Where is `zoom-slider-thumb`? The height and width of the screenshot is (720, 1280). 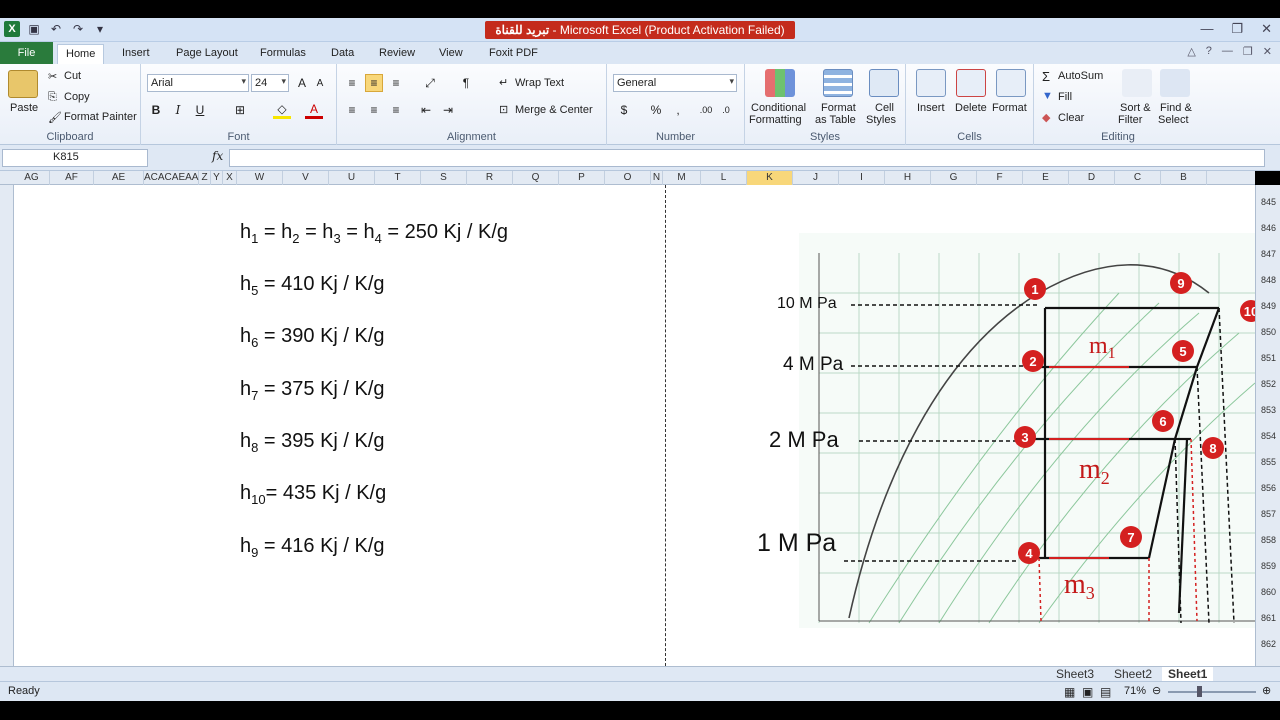
zoom-slider-thumb is located at coordinates (1199, 691).